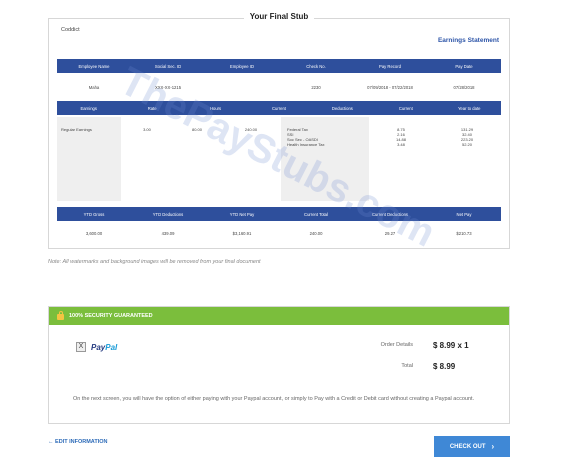 This screenshot has height=468, width=562. I want to click on header-cell: Deductions, so click(342, 108).